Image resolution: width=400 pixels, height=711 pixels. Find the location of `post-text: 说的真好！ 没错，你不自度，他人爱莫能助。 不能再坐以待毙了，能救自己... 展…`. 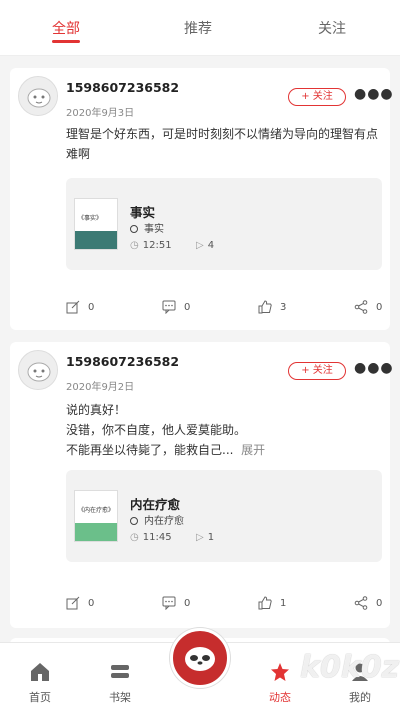

post-text: 说的真好！ 没错，你不自度，他人爱莫能助。 不能再坐以待毙了，能救自己... 展… is located at coordinates (225, 430).